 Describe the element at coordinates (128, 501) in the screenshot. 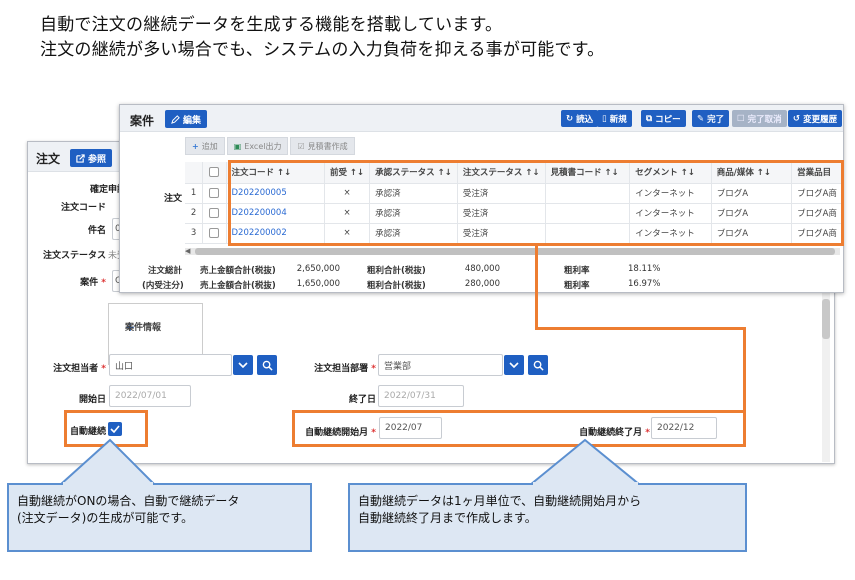

I see `callout-left-line-1: 自動継続がONの場合、自動で継続データ` at that location.